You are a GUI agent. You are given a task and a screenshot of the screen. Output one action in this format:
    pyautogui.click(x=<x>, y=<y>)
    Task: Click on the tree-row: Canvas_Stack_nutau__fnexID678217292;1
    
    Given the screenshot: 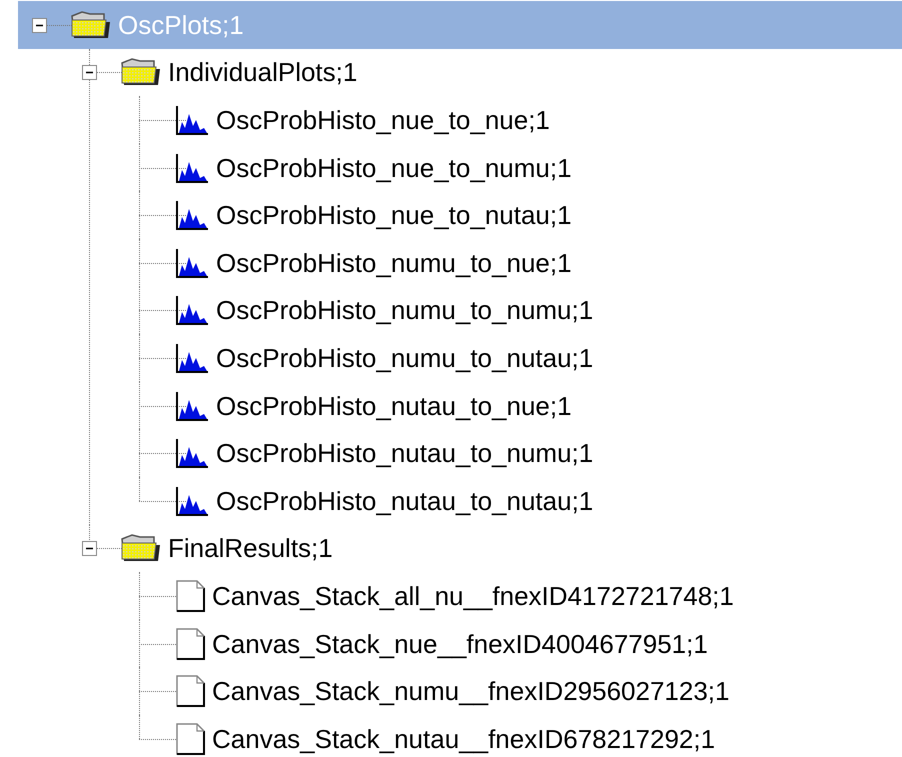 What is the action you would take?
    pyautogui.click(x=460, y=735)
    